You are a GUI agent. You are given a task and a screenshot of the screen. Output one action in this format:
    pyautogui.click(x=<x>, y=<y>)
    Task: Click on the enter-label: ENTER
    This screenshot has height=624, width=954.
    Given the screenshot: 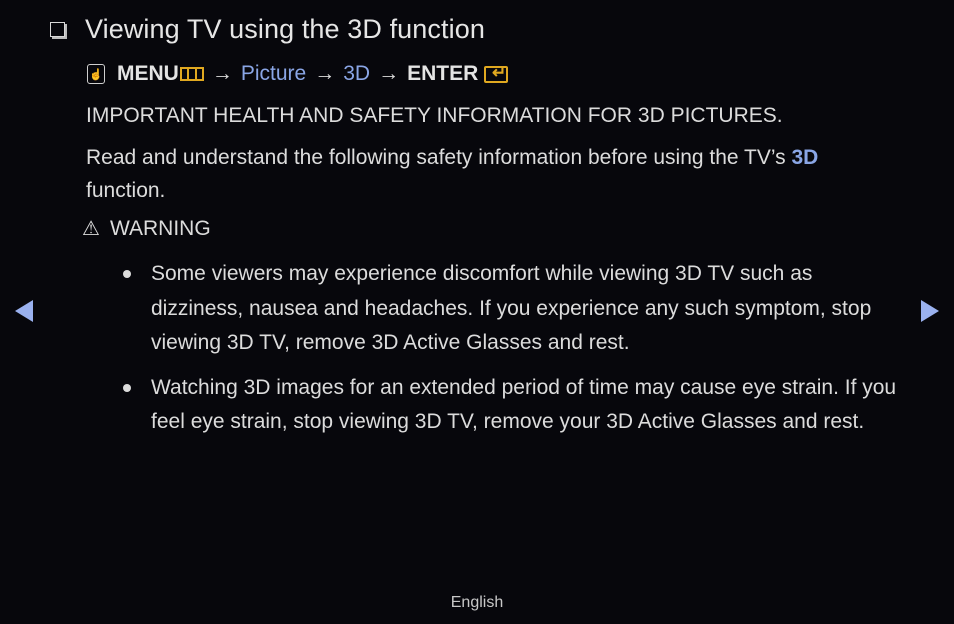 What is the action you would take?
    pyautogui.click(x=443, y=73)
    